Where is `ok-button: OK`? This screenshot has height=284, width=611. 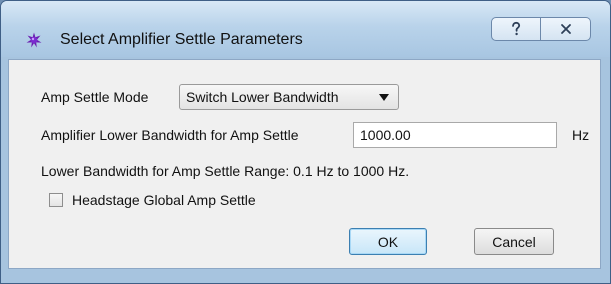 ok-button: OK is located at coordinates (388, 241).